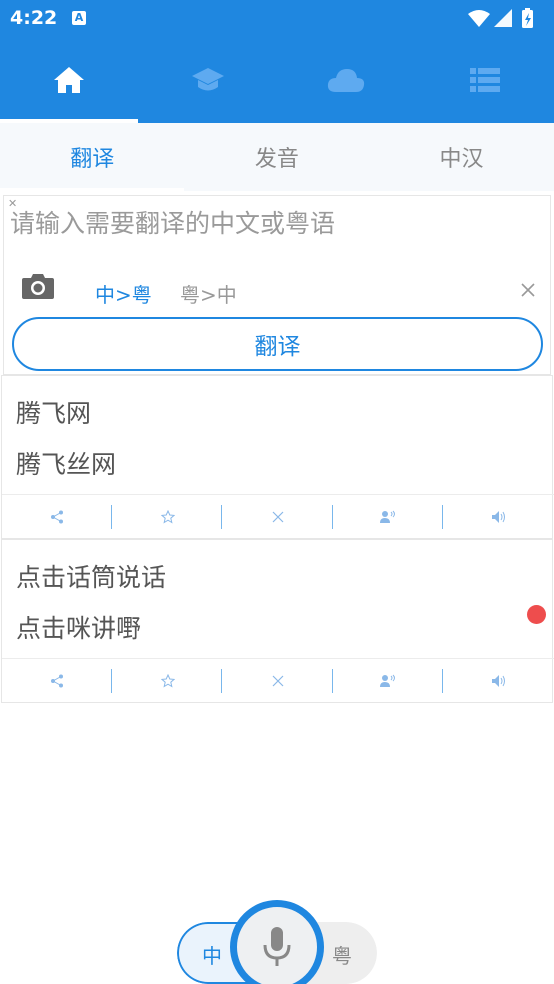  I want to click on list-icon, so click(484, 79).